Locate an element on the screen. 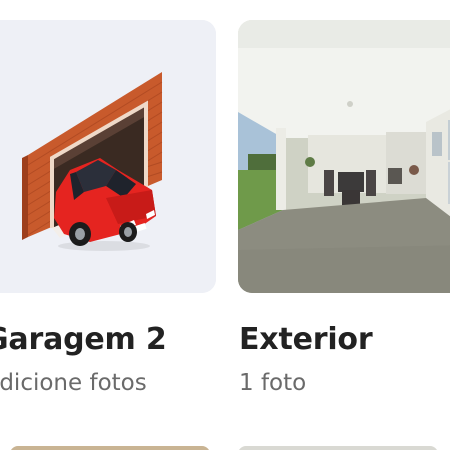 This screenshot has height=450, width=450. category-title: Exterior is located at coordinates (306, 339).